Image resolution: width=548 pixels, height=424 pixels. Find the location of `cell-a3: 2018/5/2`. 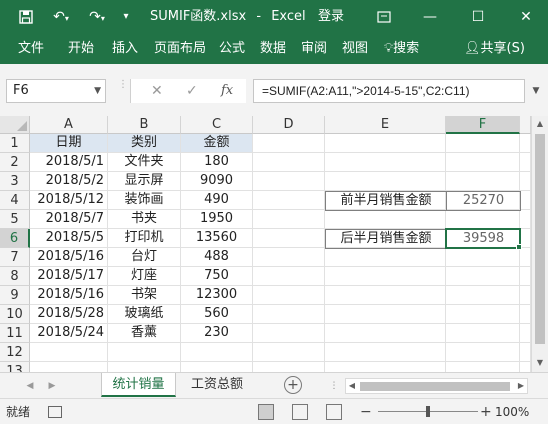

cell-a3: 2018/5/2 is located at coordinates (69, 181).